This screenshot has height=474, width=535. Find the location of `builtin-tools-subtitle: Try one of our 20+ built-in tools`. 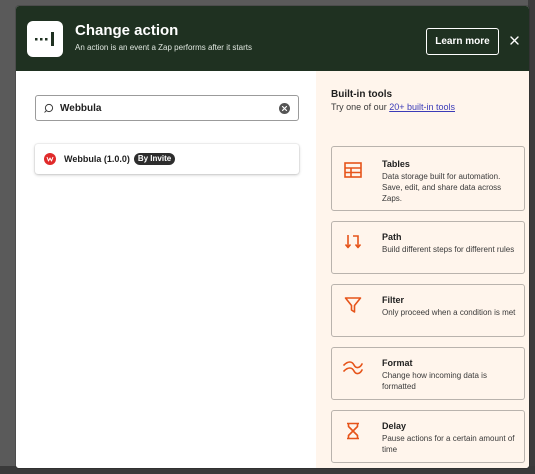

builtin-tools-subtitle: Try one of our 20+ built-in tools is located at coordinates (393, 107).